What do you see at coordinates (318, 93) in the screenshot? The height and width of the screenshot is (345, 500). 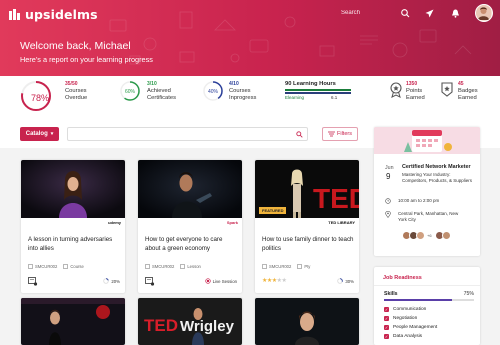 I see `learning-hours-bar-secondary` at bounding box center [318, 93].